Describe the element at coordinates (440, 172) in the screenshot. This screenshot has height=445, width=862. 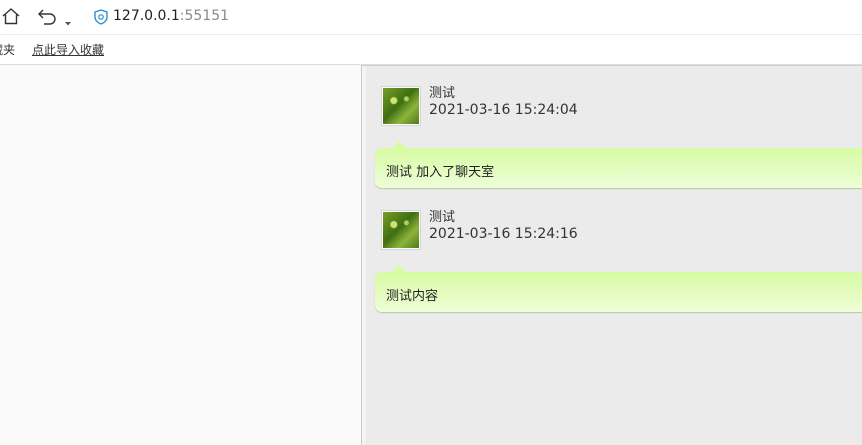
I see `message-text: 测试 加入了聊天室` at that location.